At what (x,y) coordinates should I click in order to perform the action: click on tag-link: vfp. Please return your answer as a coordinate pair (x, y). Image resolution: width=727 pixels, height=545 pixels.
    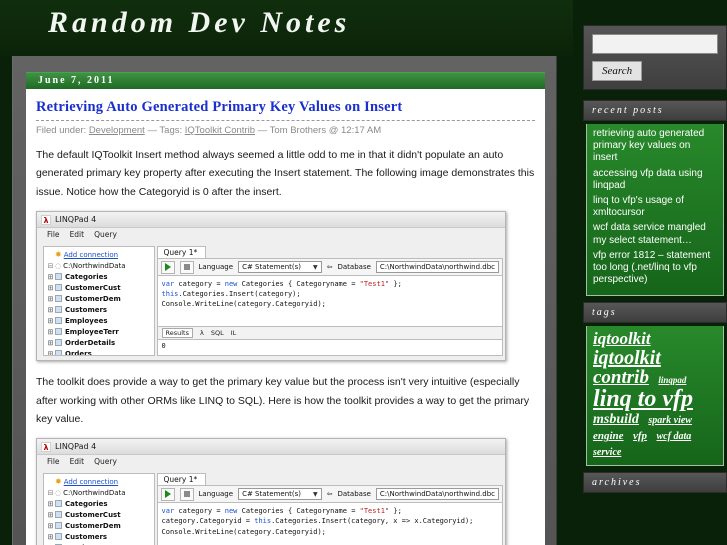
    Looking at the image, I should click on (640, 436).